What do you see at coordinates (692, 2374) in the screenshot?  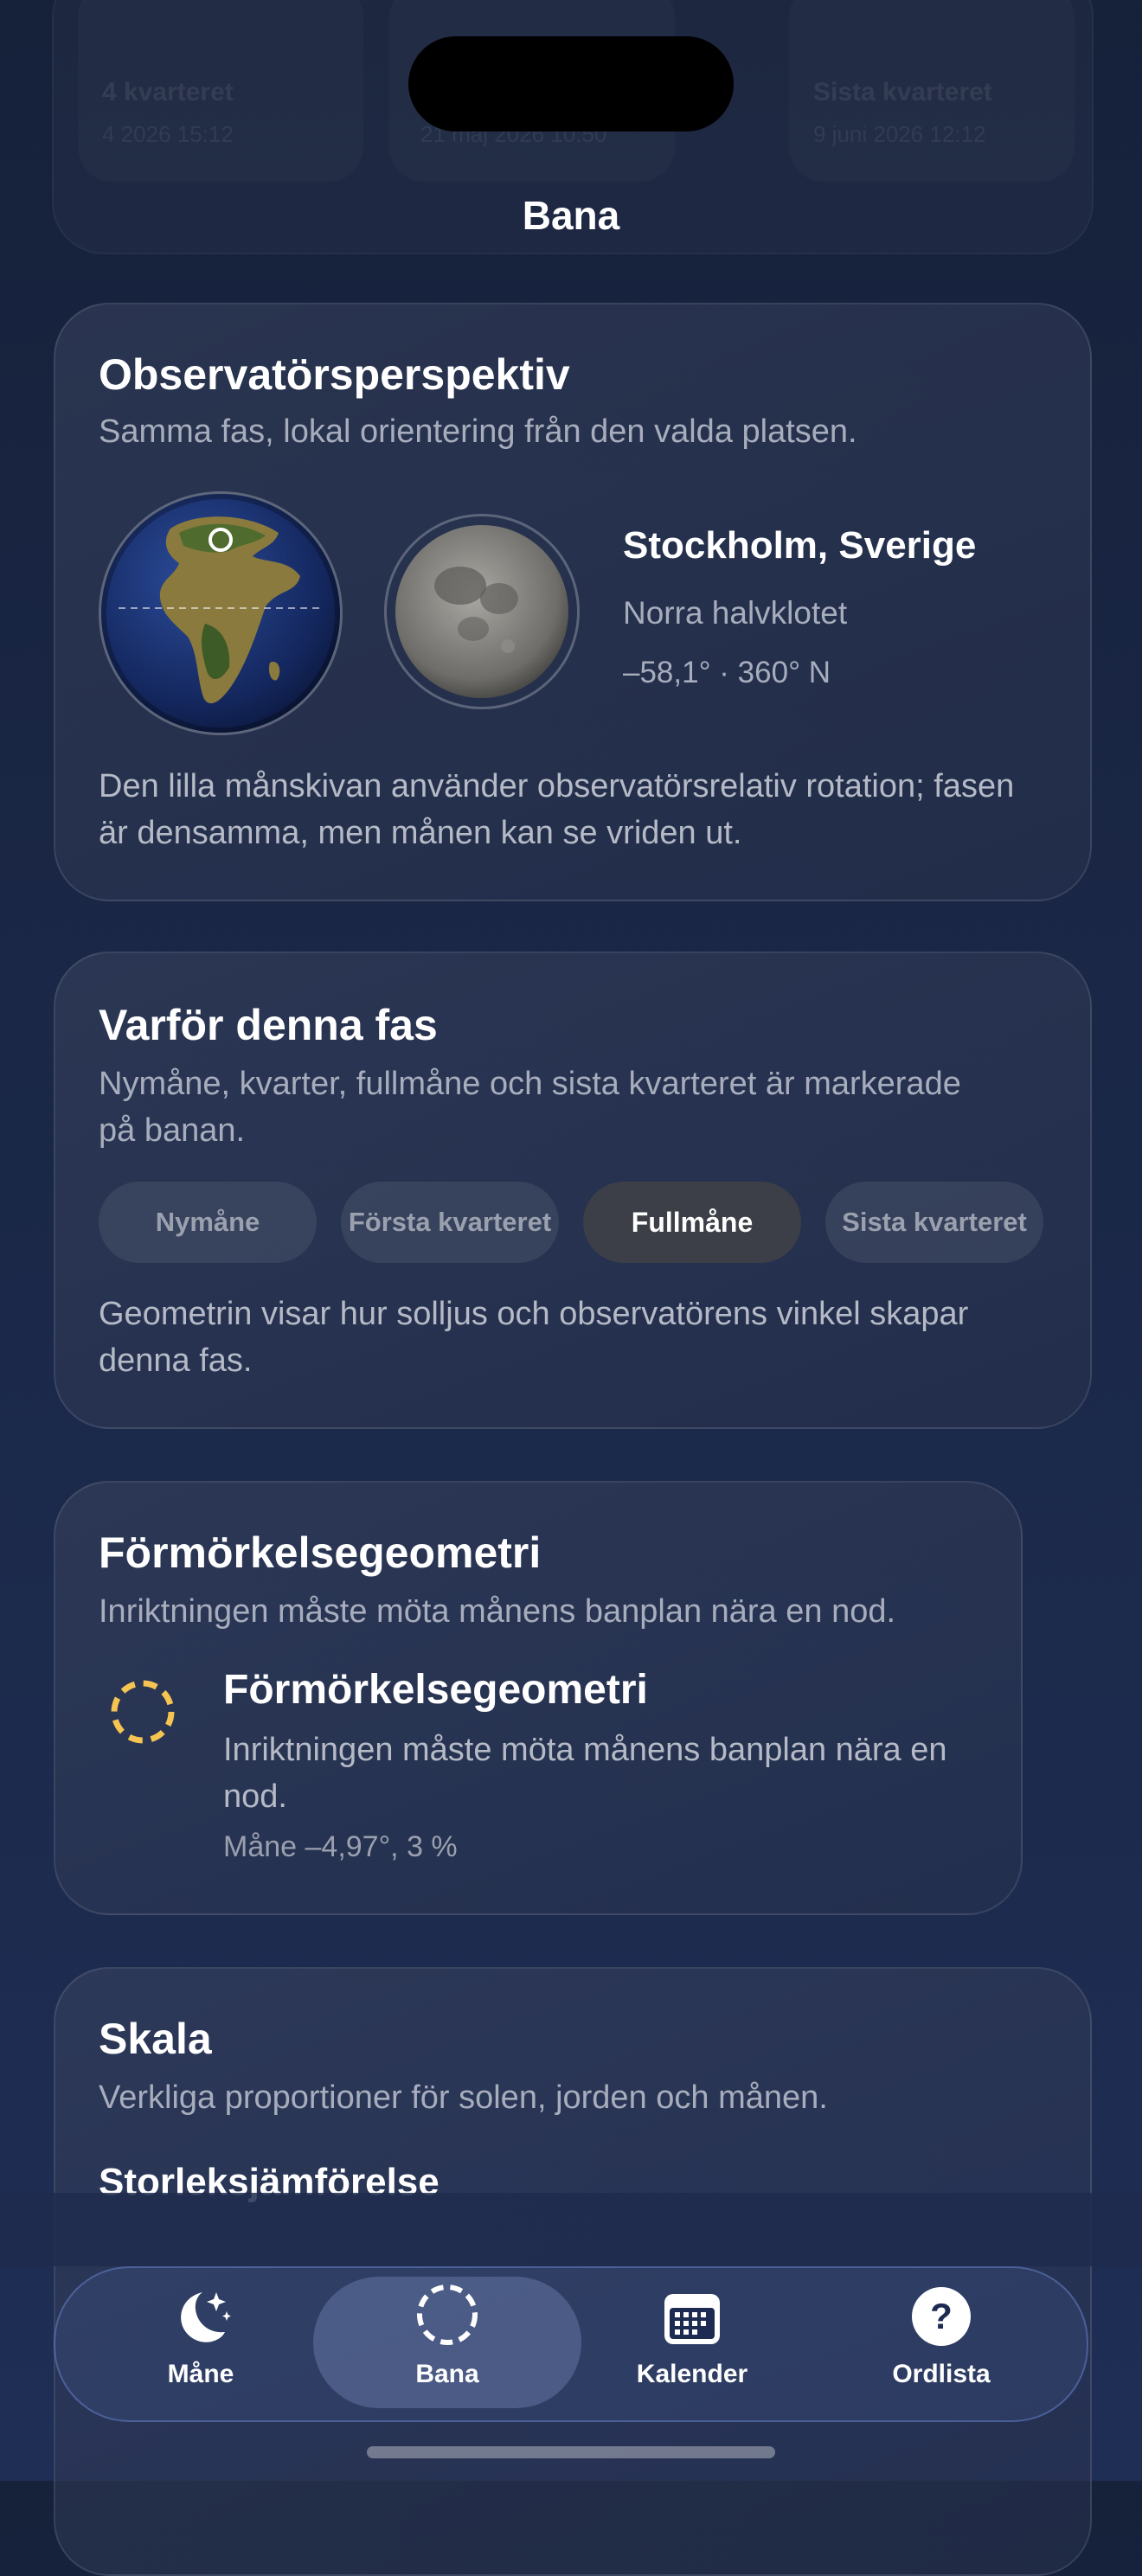 I see `tab-label: Kalender` at bounding box center [692, 2374].